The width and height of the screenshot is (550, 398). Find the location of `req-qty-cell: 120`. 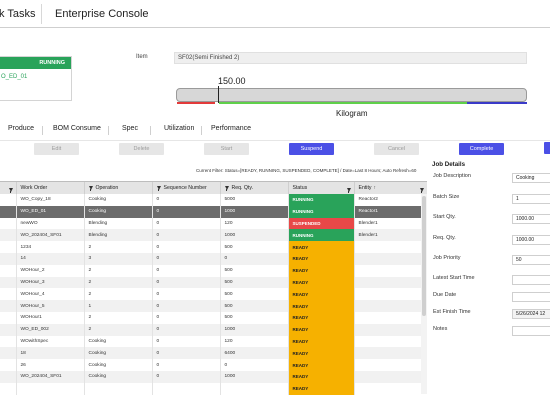

req-qty-cell: 120 is located at coordinates (254, 223).